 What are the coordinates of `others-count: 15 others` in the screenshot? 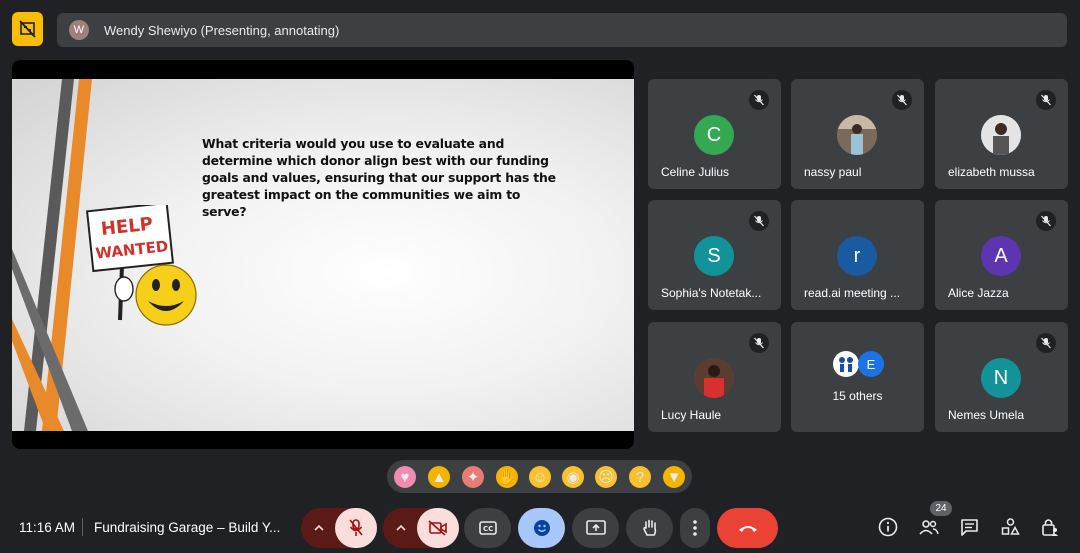 It's located at (857, 396).